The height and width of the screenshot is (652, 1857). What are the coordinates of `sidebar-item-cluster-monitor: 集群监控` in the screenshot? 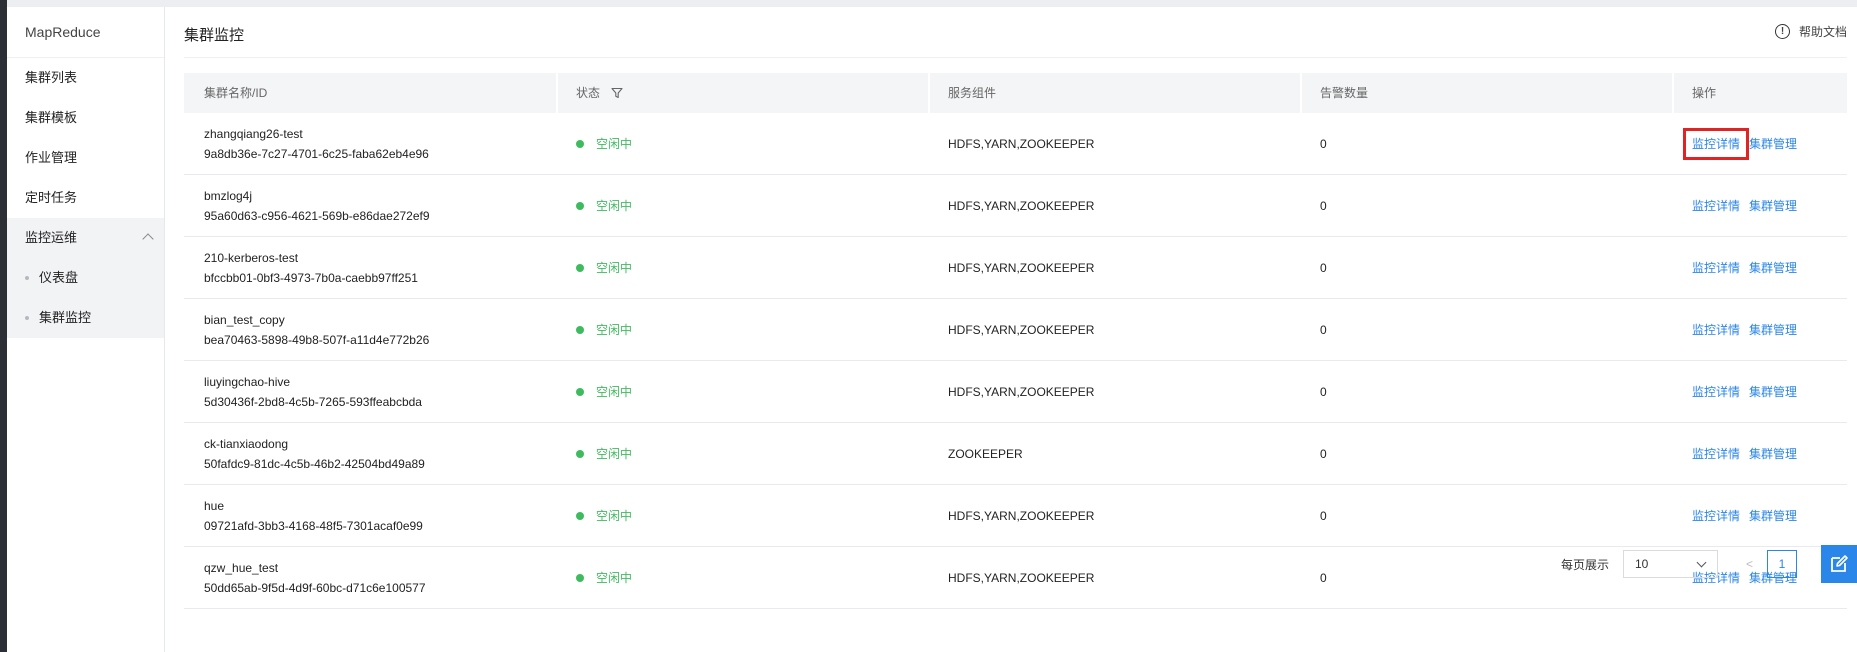 It's located at (85, 318).